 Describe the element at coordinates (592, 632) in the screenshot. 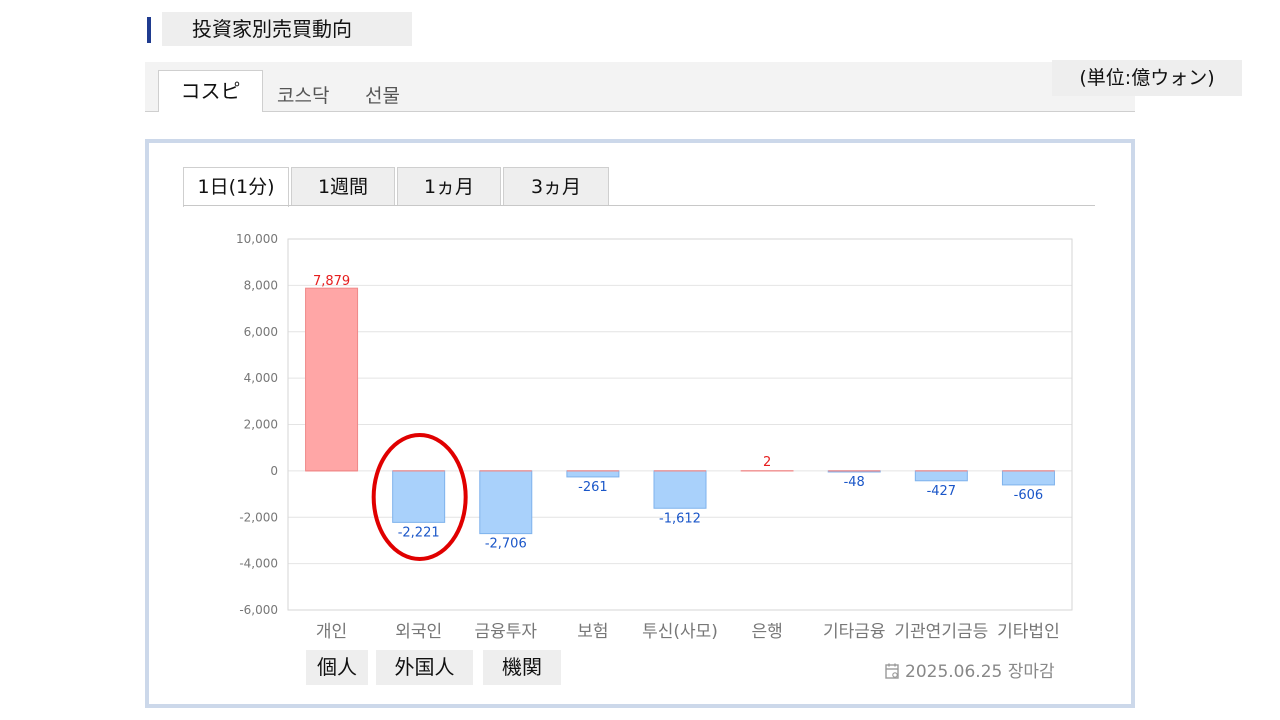

I see `x-tick-label: 보험` at that location.